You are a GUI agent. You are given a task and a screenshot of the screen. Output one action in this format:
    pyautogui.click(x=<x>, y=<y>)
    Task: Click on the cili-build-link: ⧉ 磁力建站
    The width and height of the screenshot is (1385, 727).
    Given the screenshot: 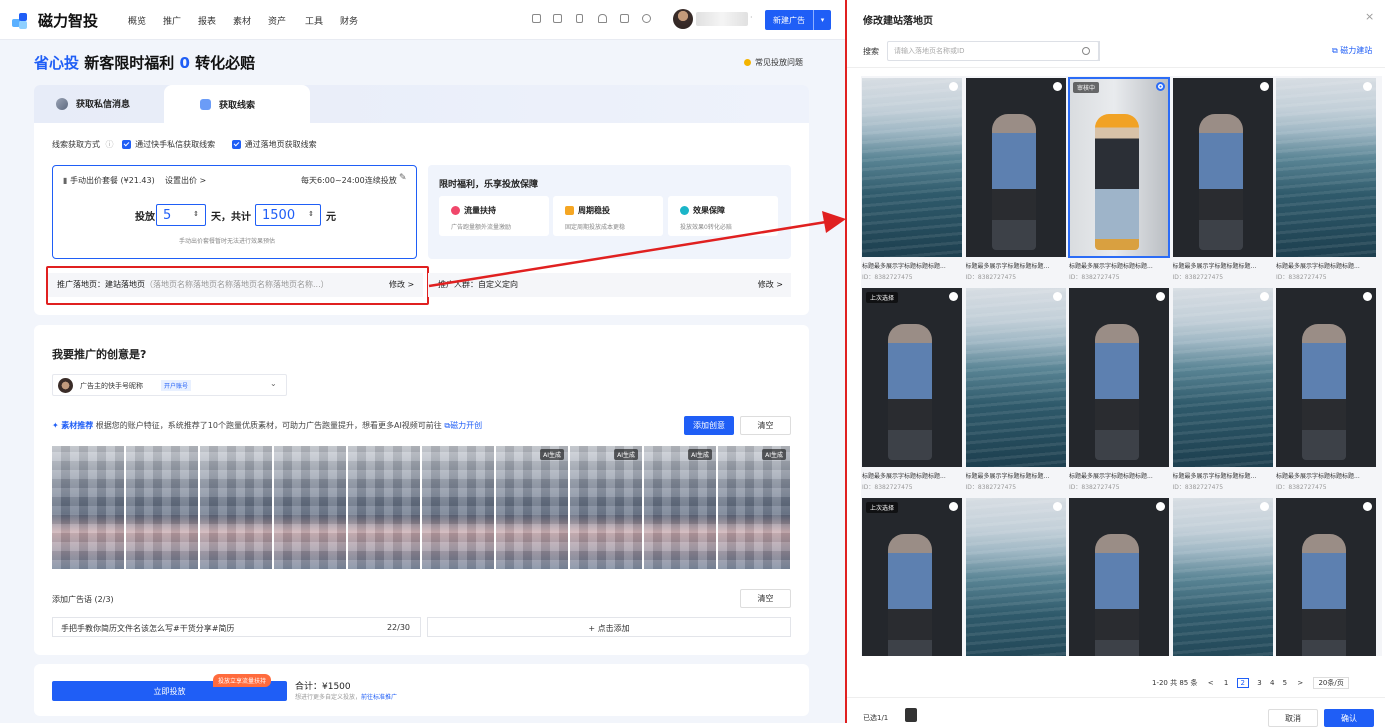 What is the action you would take?
    pyautogui.click(x=1352, y=50)
    